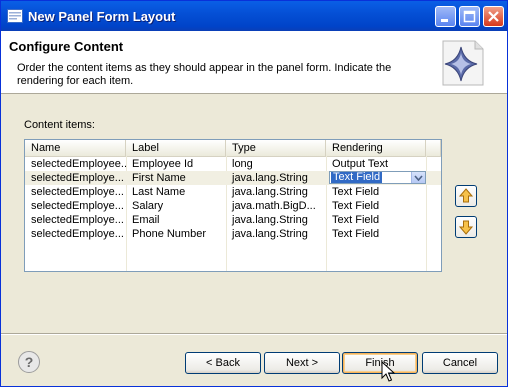  I want to click on close-icon, so click(493, 16).